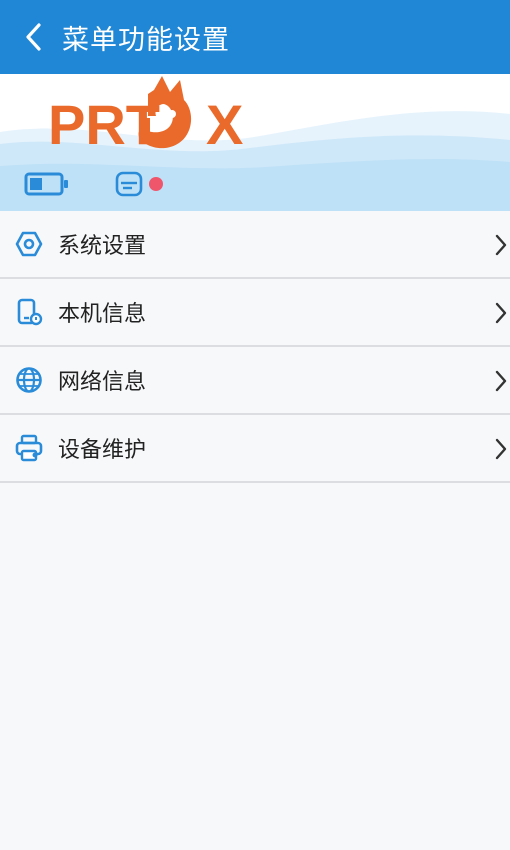  Describe the element at coordinates (102, 246) in the screenshot. I see `menu-item-label: 系统设置` at that location.